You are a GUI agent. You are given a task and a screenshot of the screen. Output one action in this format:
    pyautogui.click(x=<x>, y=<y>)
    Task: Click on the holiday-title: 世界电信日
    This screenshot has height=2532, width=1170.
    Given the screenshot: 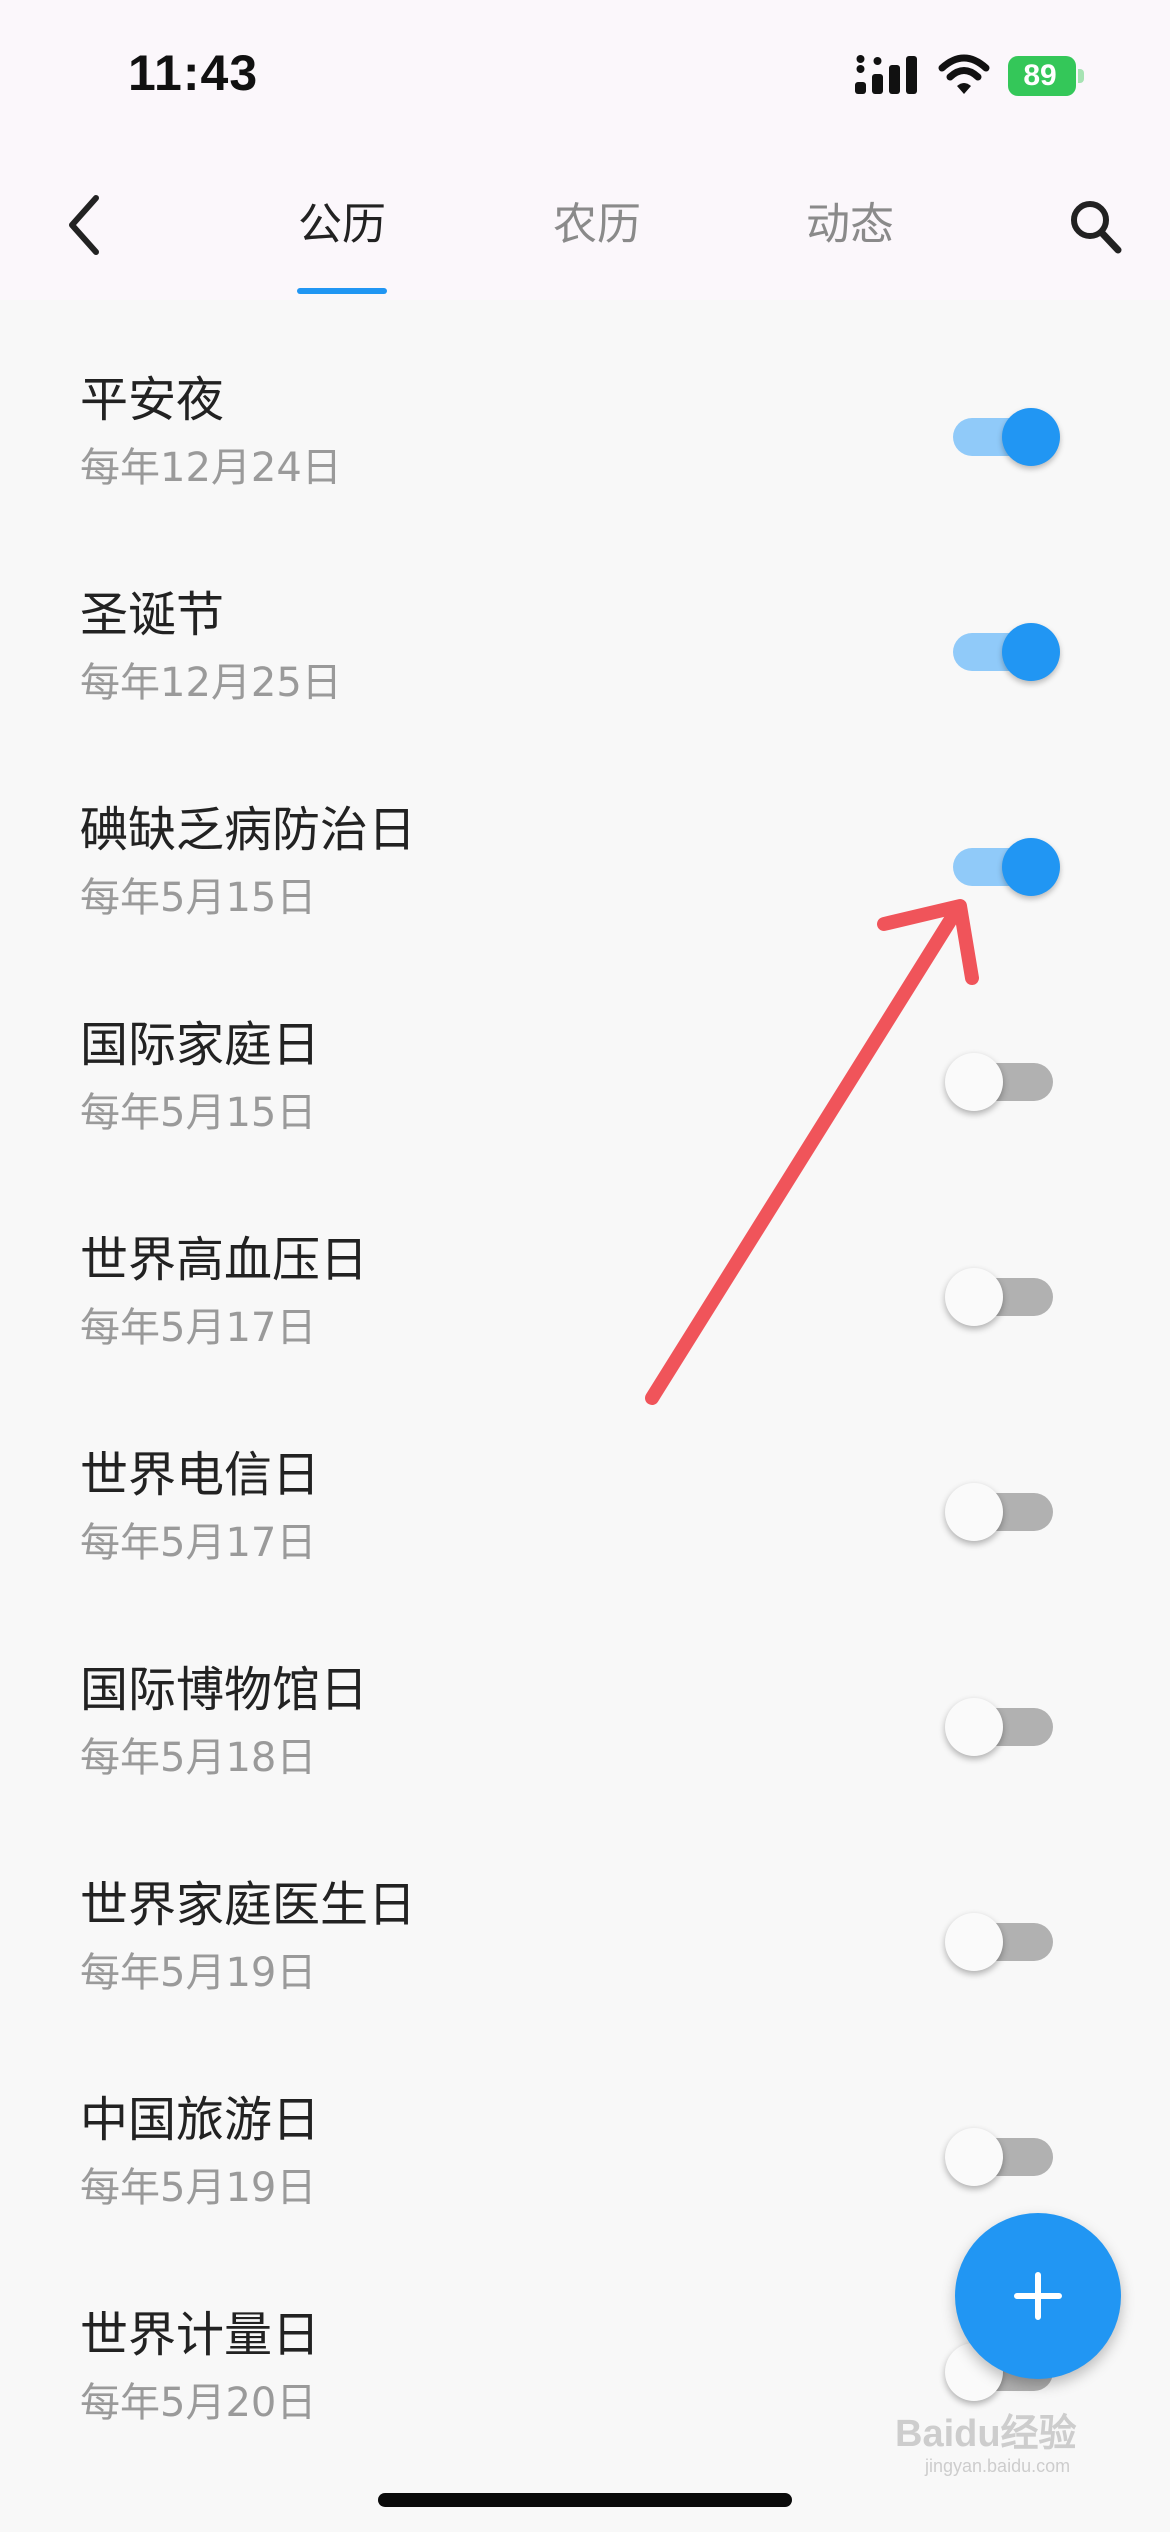 What is the action you would take?
    pyautogui.click(x=200, y=1475)
    